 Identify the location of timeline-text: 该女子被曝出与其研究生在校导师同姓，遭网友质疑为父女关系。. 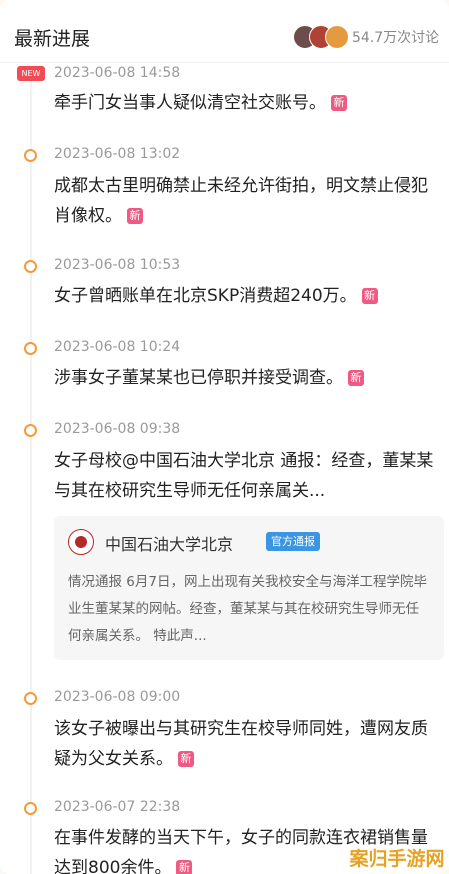
(241, 744).